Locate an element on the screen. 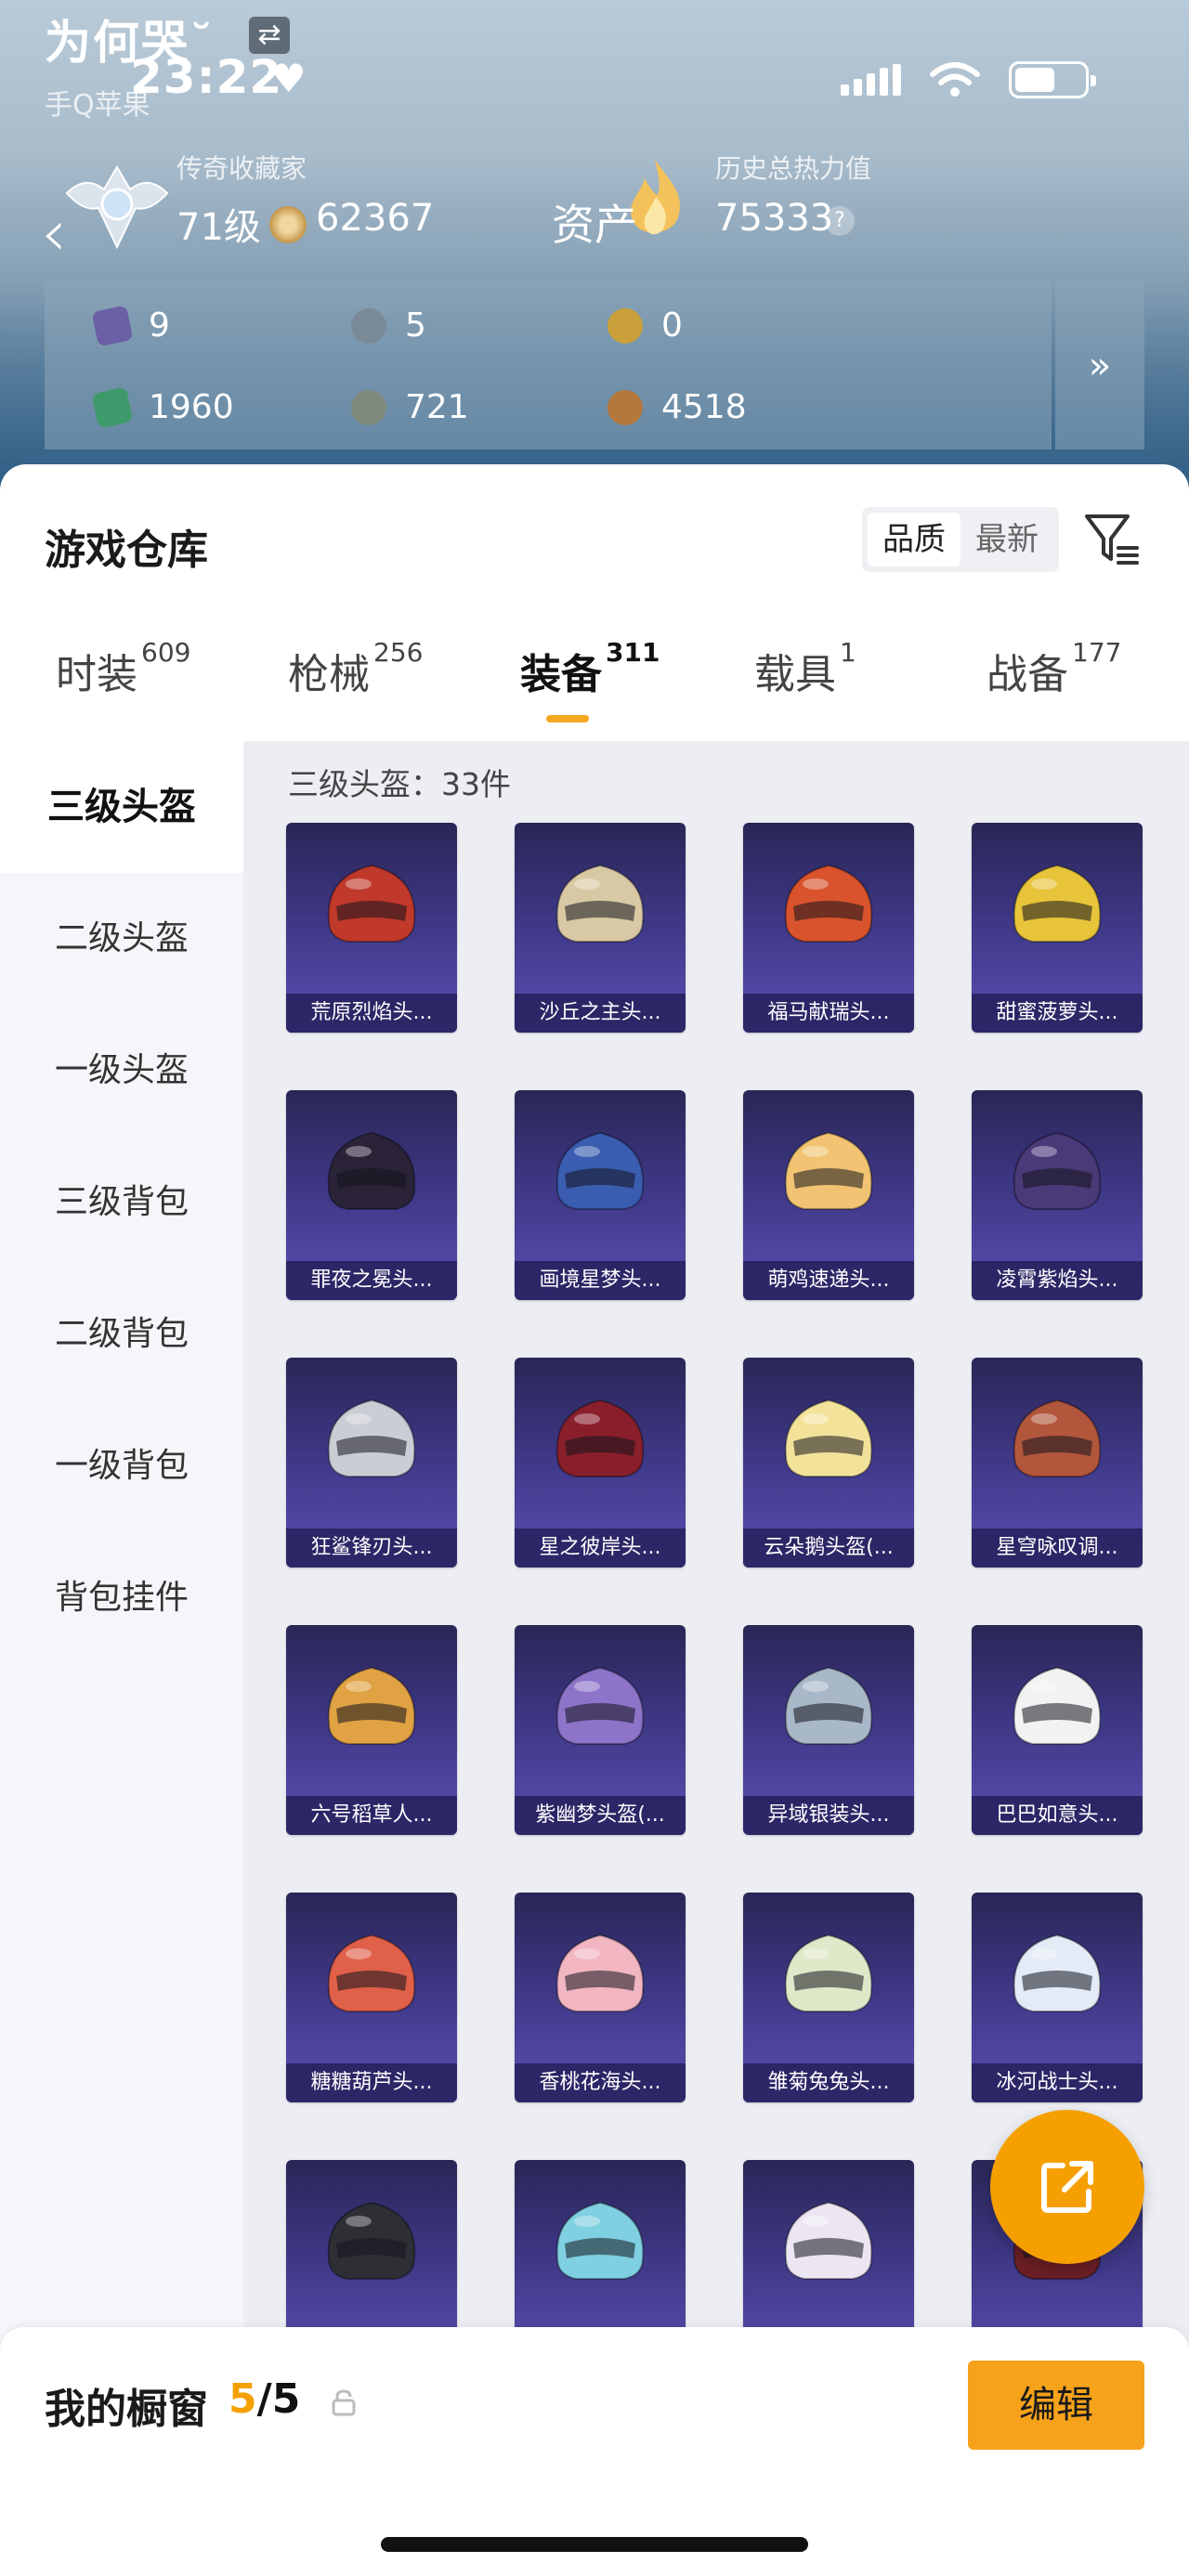  side-item-level3-helmet: 三级头盔 is located at coordinates (122, 807).